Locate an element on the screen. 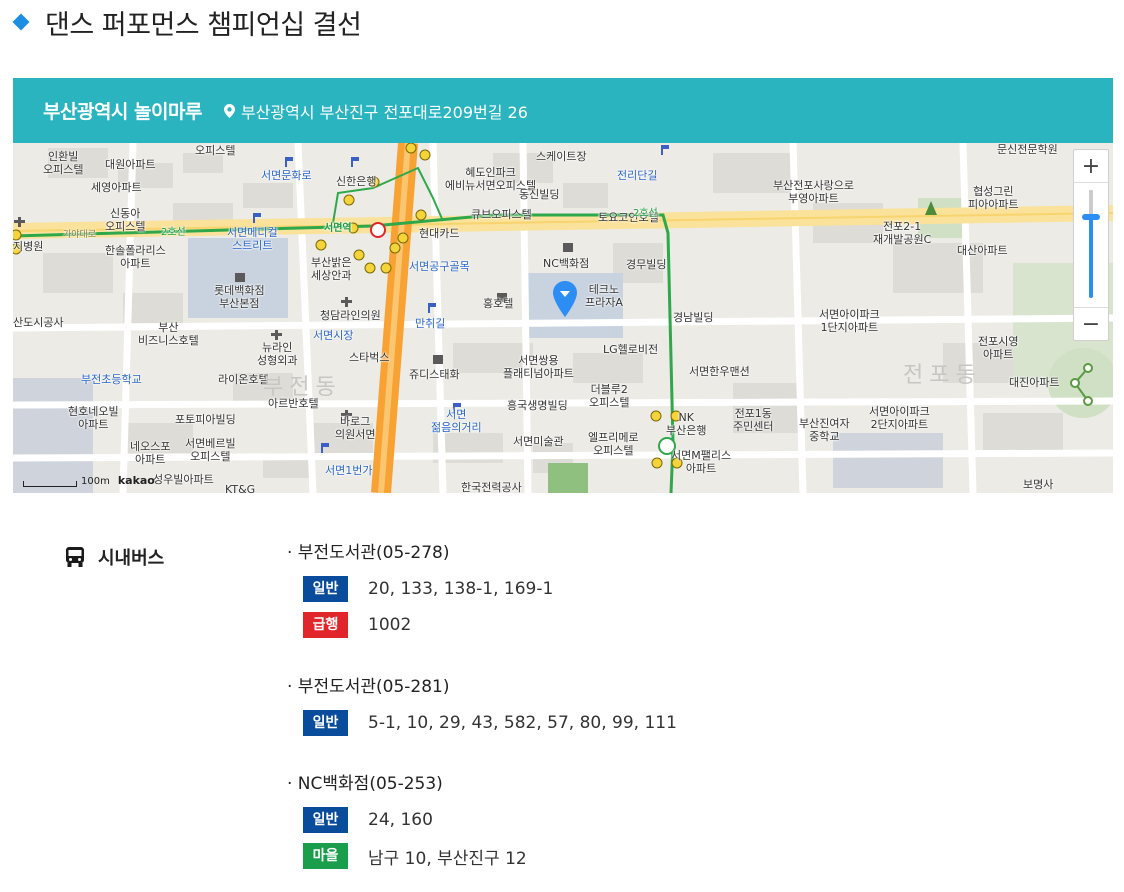 Image resolution: width=1124 pixels, height=892 pixels. map-label: 현대카드 is located at coordinates (439, 233).